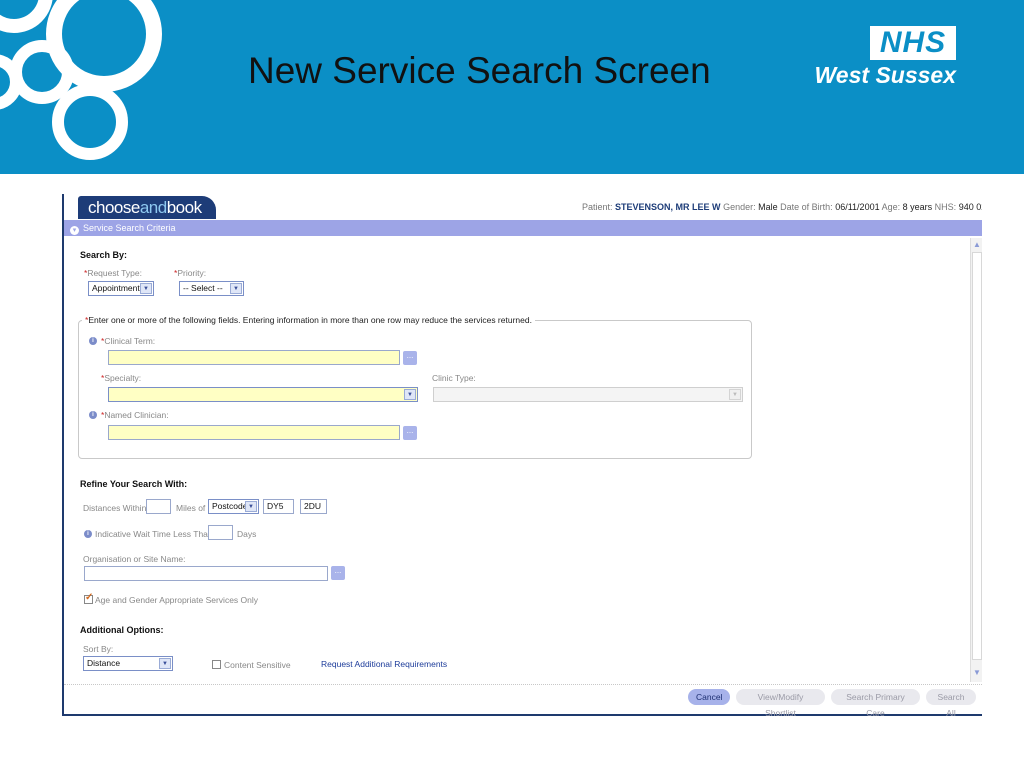 The width and height of the screenshot is (1024, 768). I want to click on miles-of-label: Miles of, so click(191, 508).